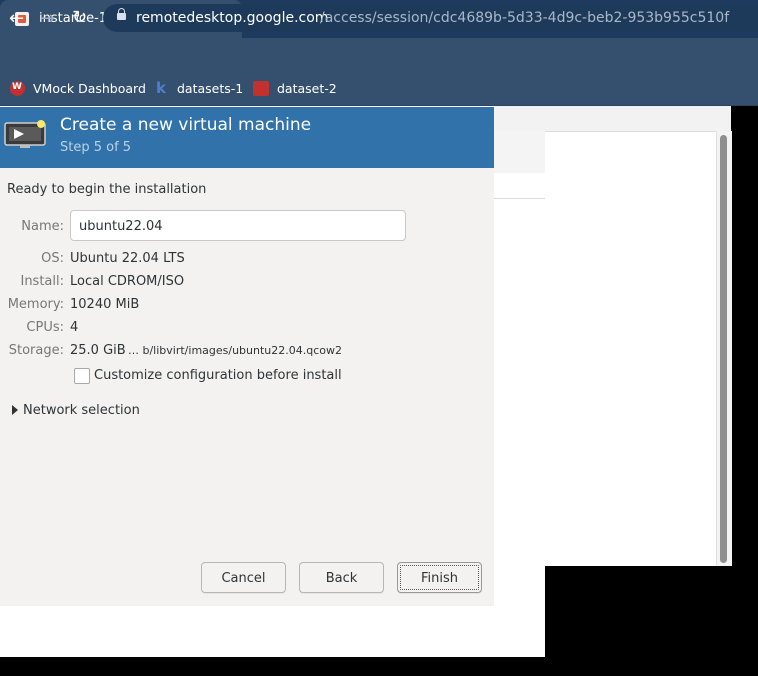  I want to click on memory-value: 10240 MiB, so click(105, 304).